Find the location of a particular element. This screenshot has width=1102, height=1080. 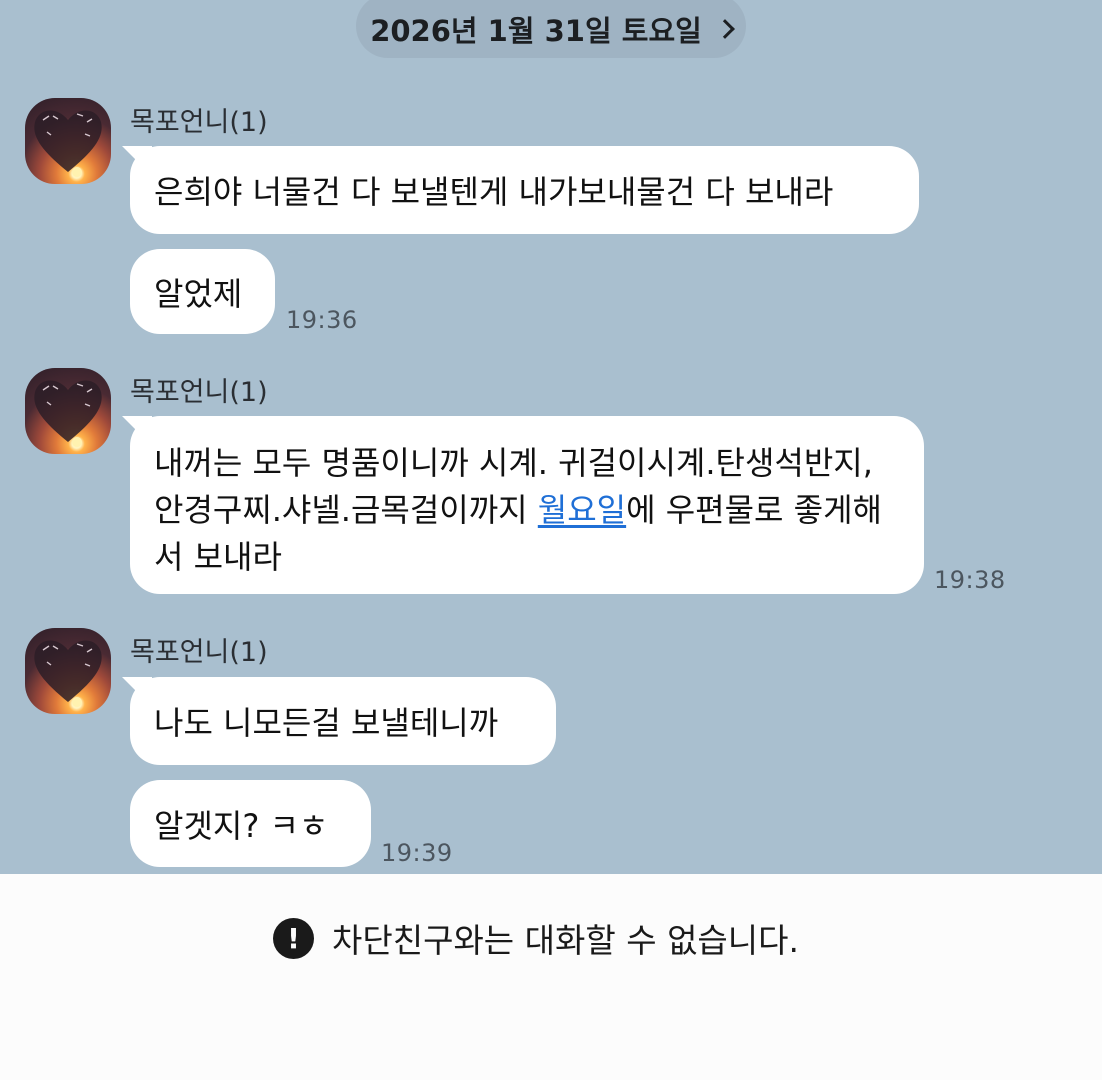

date-link: 월요일 is located at coordinates (582, 510).